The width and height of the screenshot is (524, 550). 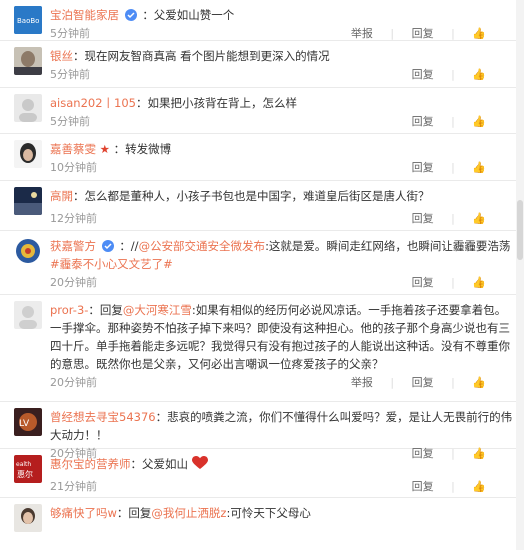 I want to click on svg-text: BaoBo, so click(x=28, y=21).